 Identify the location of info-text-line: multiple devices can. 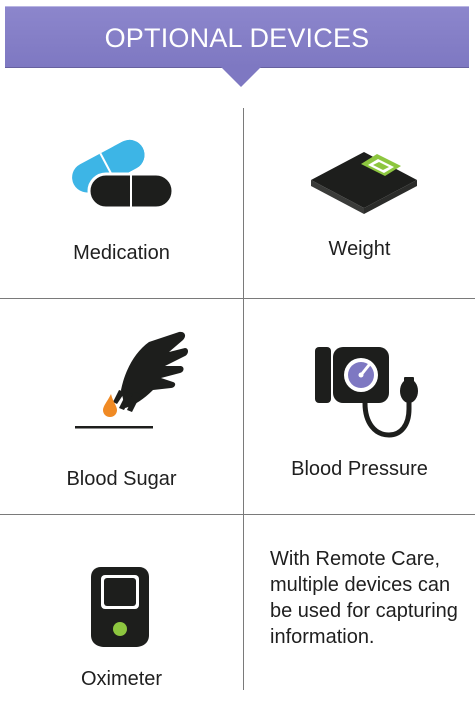
(360, 585).